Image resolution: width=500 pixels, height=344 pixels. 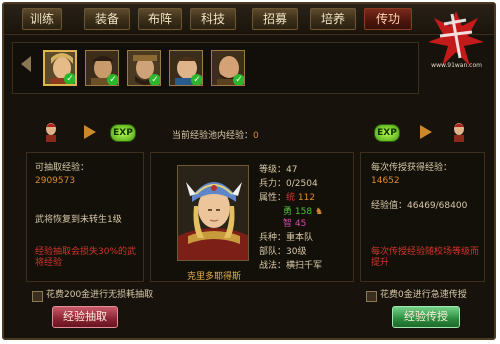 What do you see at coordinates (295, 224) in the screenshot?
I see `hero-attr-zhi: 智 45` at bounding box center [295, 224].